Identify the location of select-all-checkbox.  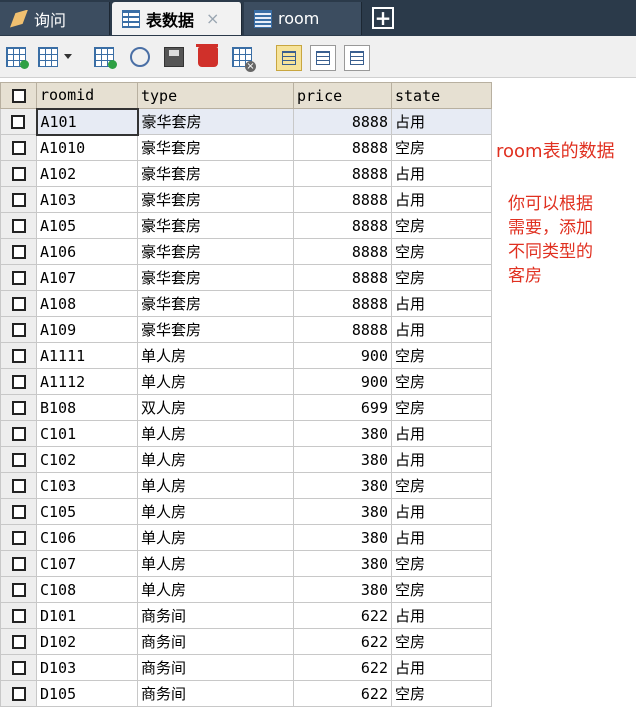
(18, 95).